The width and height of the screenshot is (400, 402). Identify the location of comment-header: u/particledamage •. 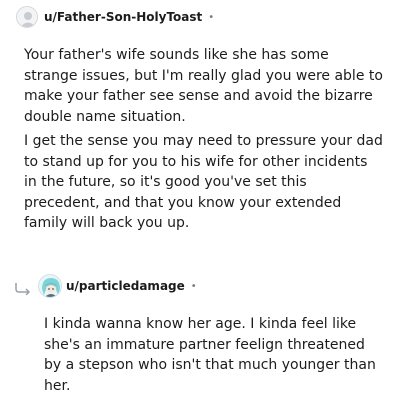
(105, 286).